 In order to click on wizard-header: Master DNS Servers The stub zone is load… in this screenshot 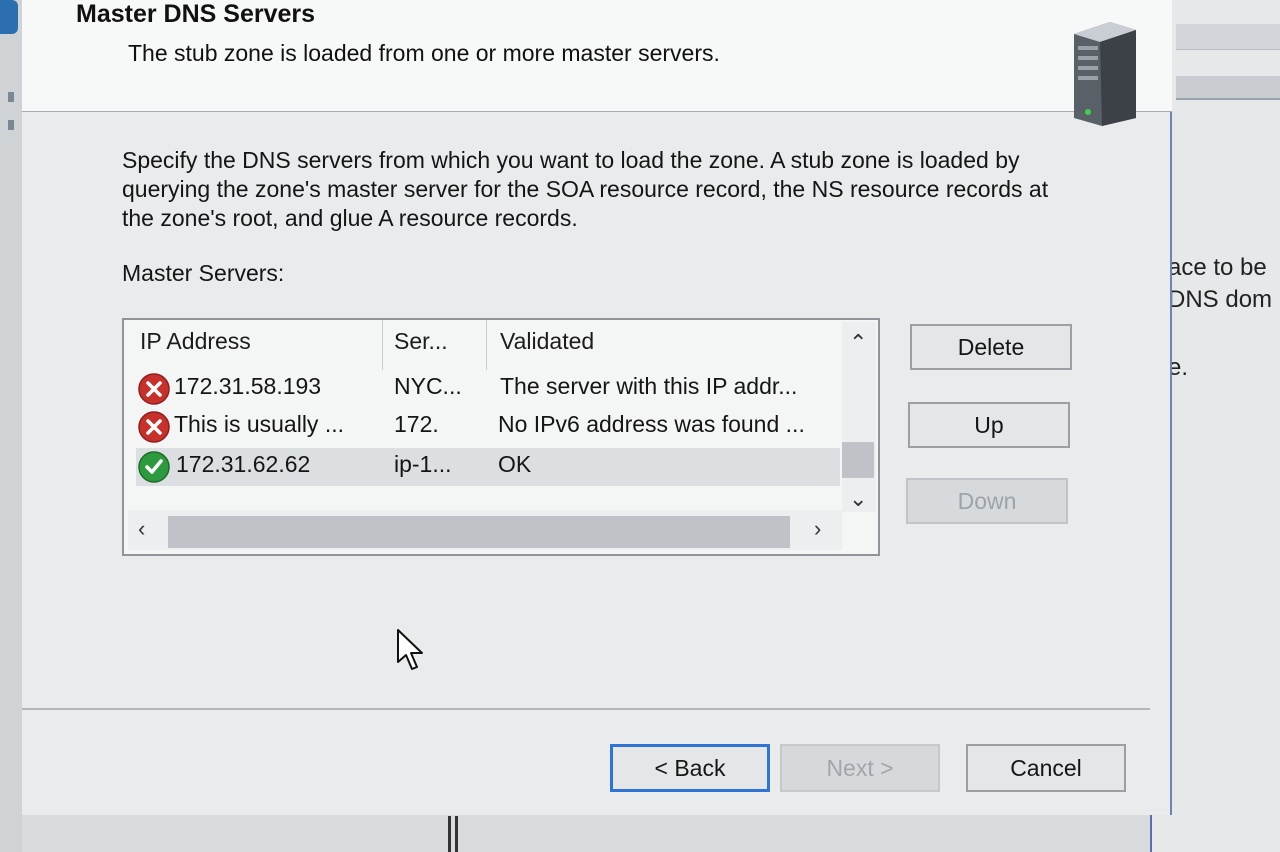, I will do `click(597, 63)`.